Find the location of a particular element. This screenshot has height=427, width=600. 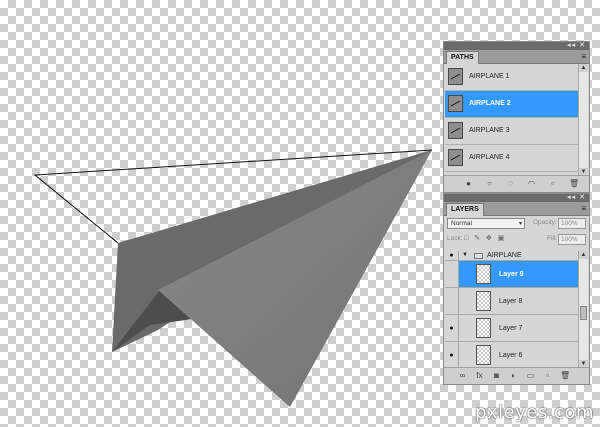

tab-layers: LAYERS is located at coordinates (465, 209).